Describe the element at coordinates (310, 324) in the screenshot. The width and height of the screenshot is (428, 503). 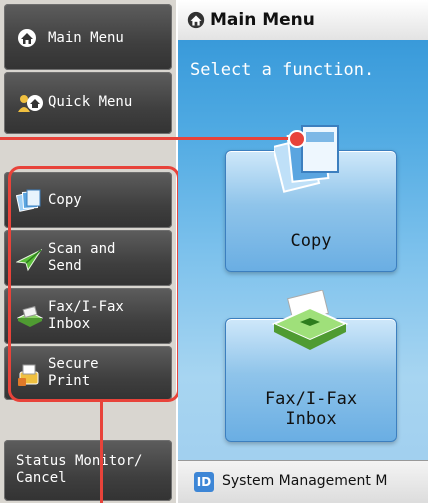
I see `fax-inbox-icon` at that location.